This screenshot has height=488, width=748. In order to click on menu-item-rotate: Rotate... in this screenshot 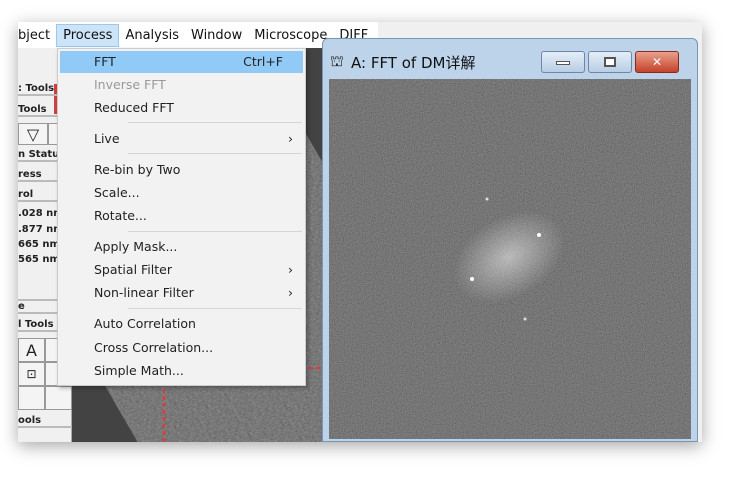, I will do `click(181, 216)`.